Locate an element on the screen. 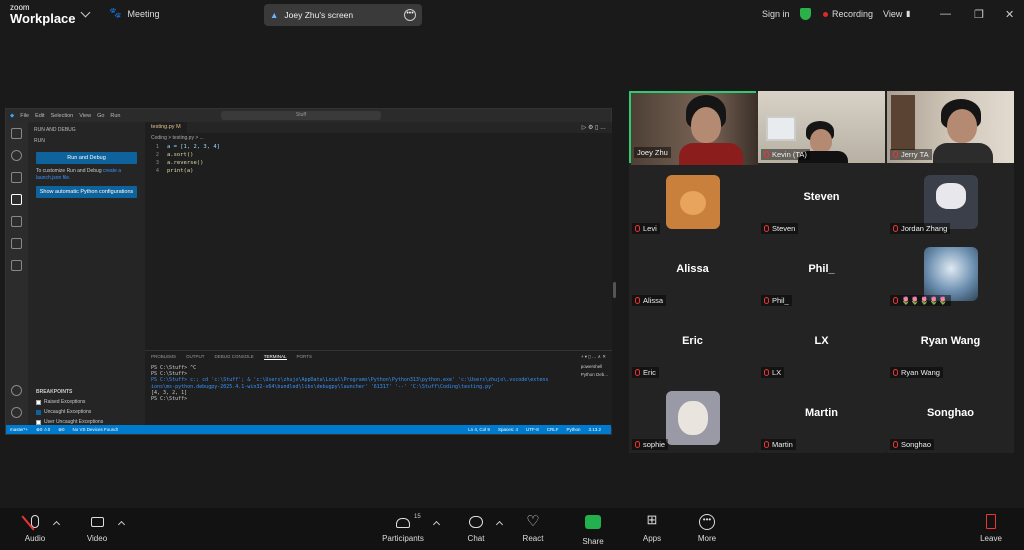  account-icon is located at coordinates (16, 390).